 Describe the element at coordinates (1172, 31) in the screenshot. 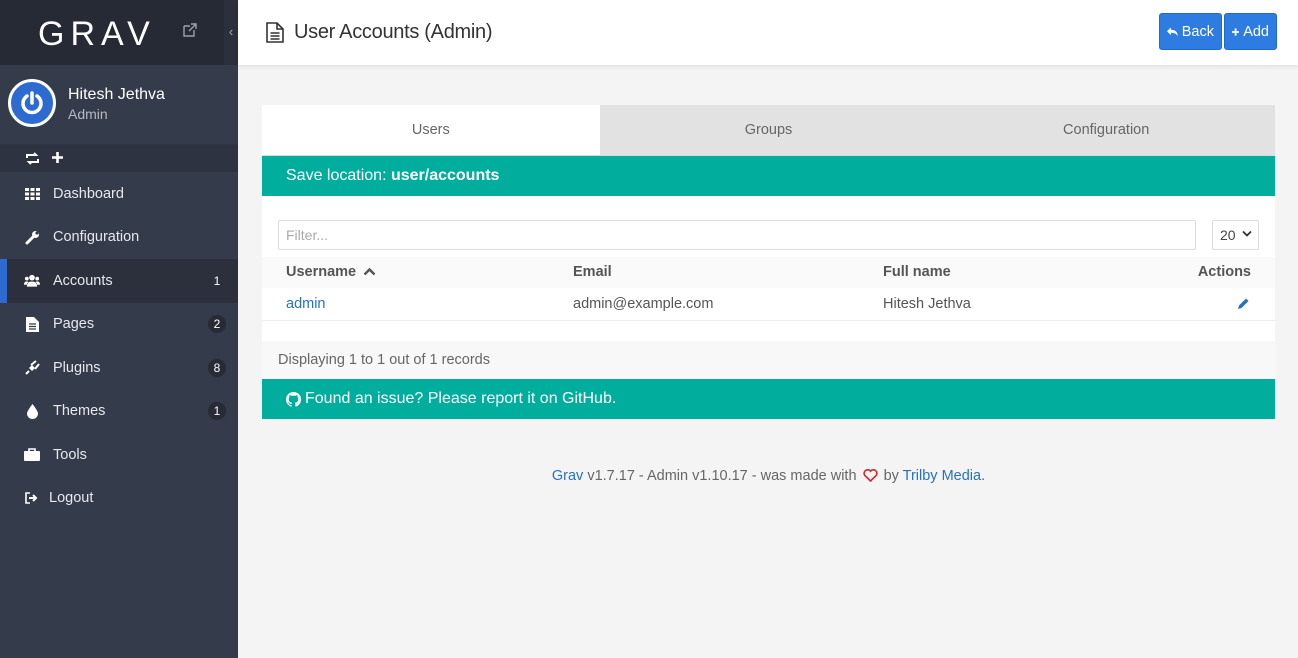

I see `reply-icon` at that location.